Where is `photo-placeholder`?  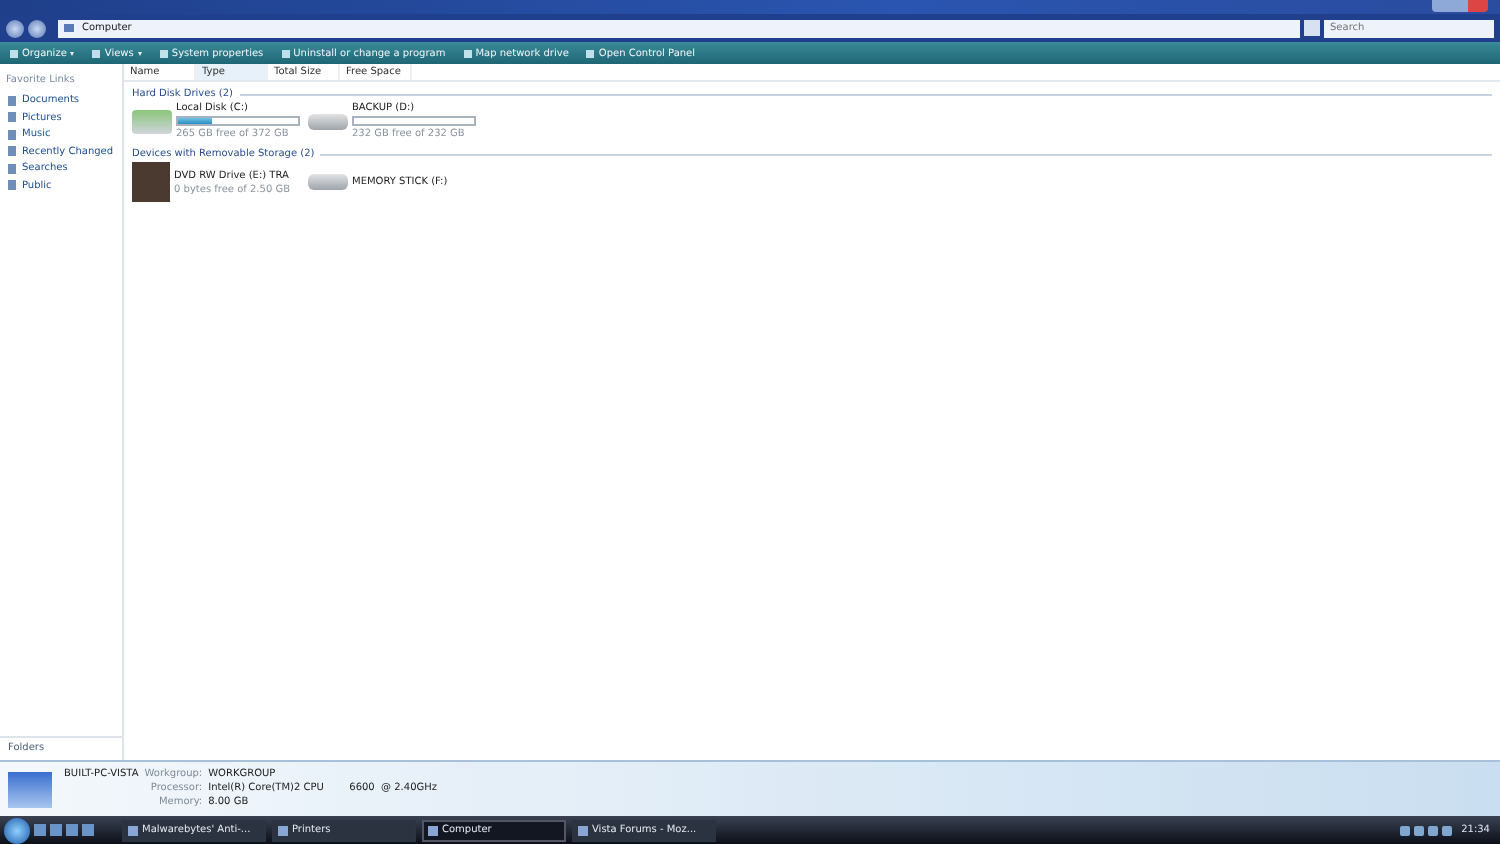
photo-placeholder is located at coordinates (151, 182).